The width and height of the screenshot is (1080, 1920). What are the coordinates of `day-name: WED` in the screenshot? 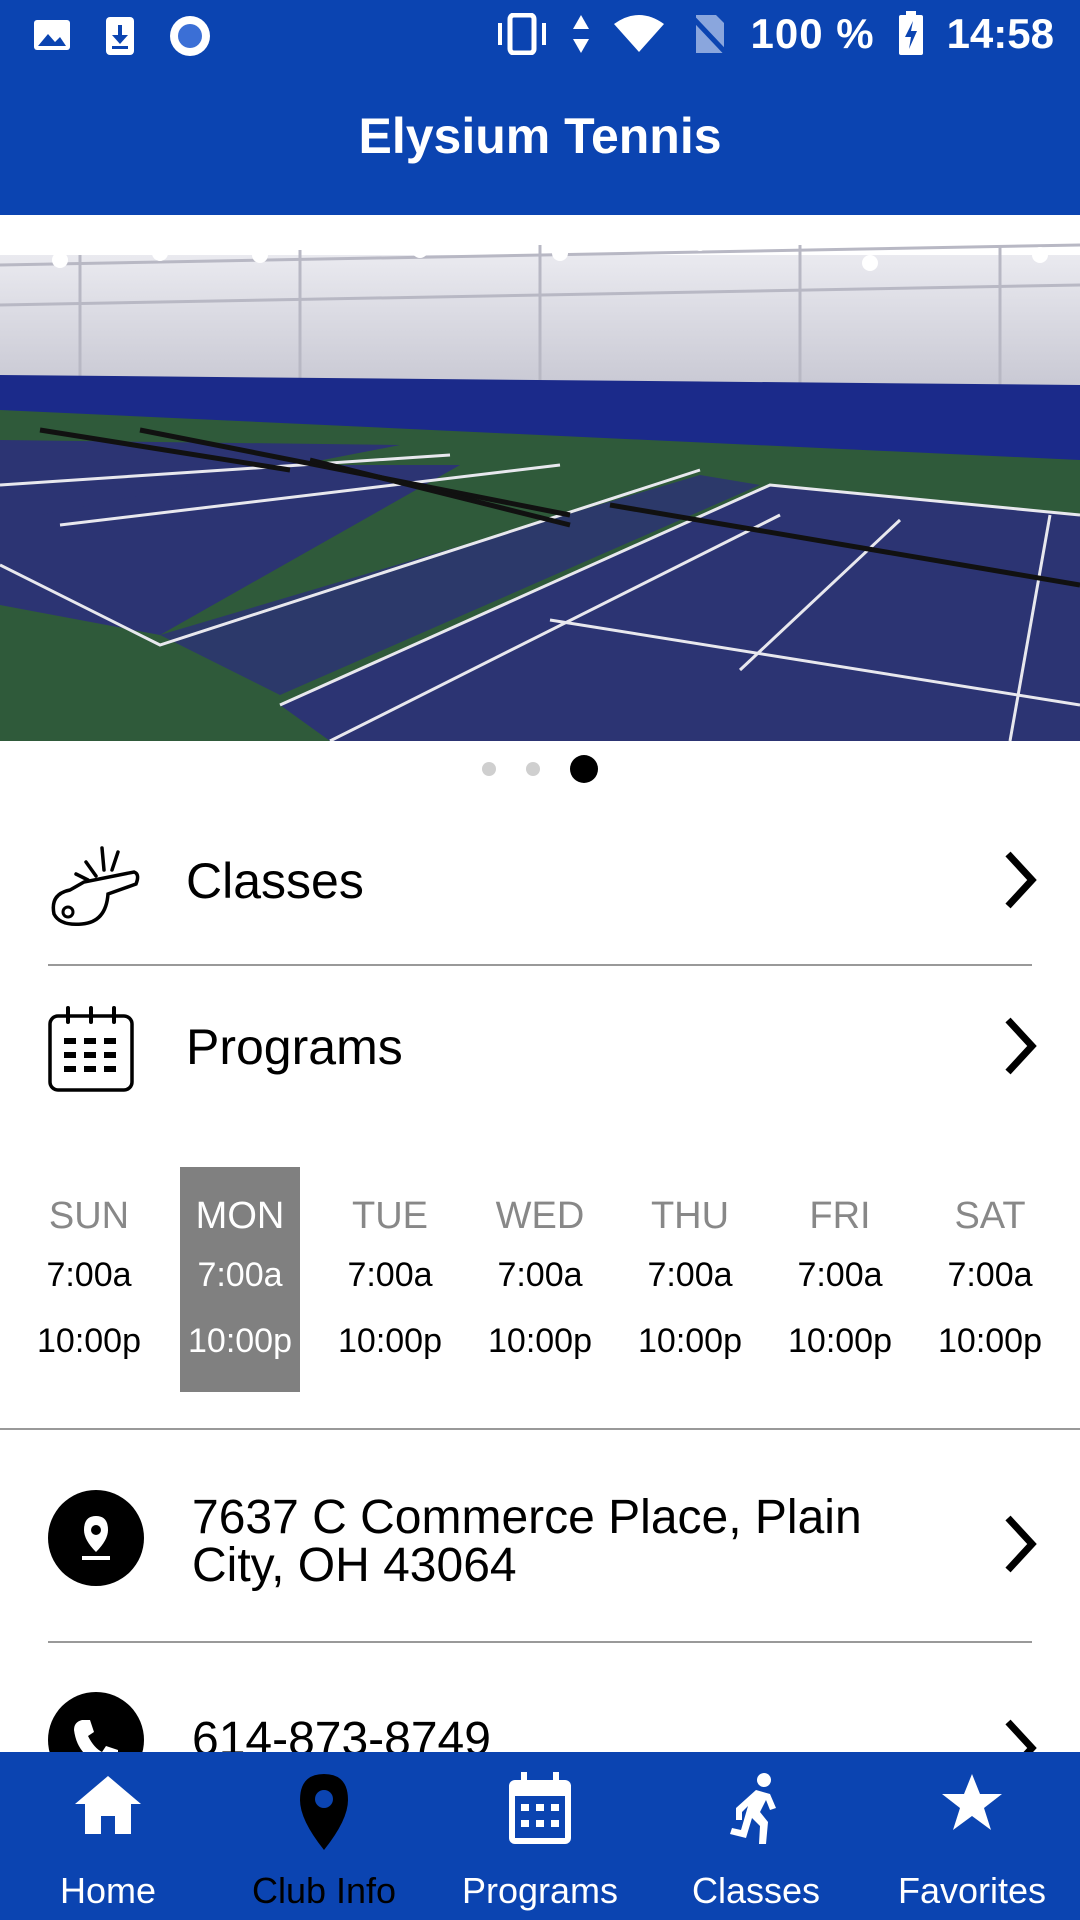 It's located at (540, 1216).